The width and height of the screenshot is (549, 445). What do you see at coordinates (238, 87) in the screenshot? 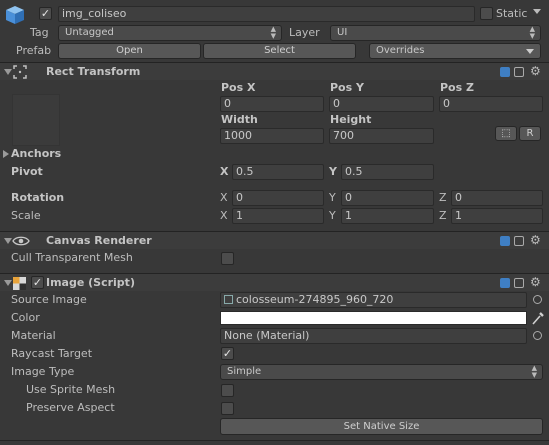
I see `posx-label: Pos X` at bounding box center [238, 87].